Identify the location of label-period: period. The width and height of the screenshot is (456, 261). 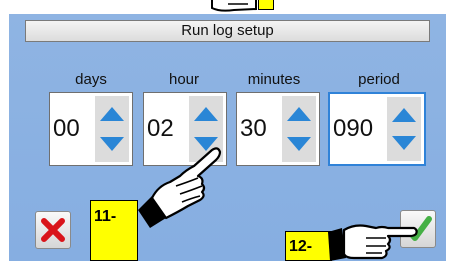
(379, 79).